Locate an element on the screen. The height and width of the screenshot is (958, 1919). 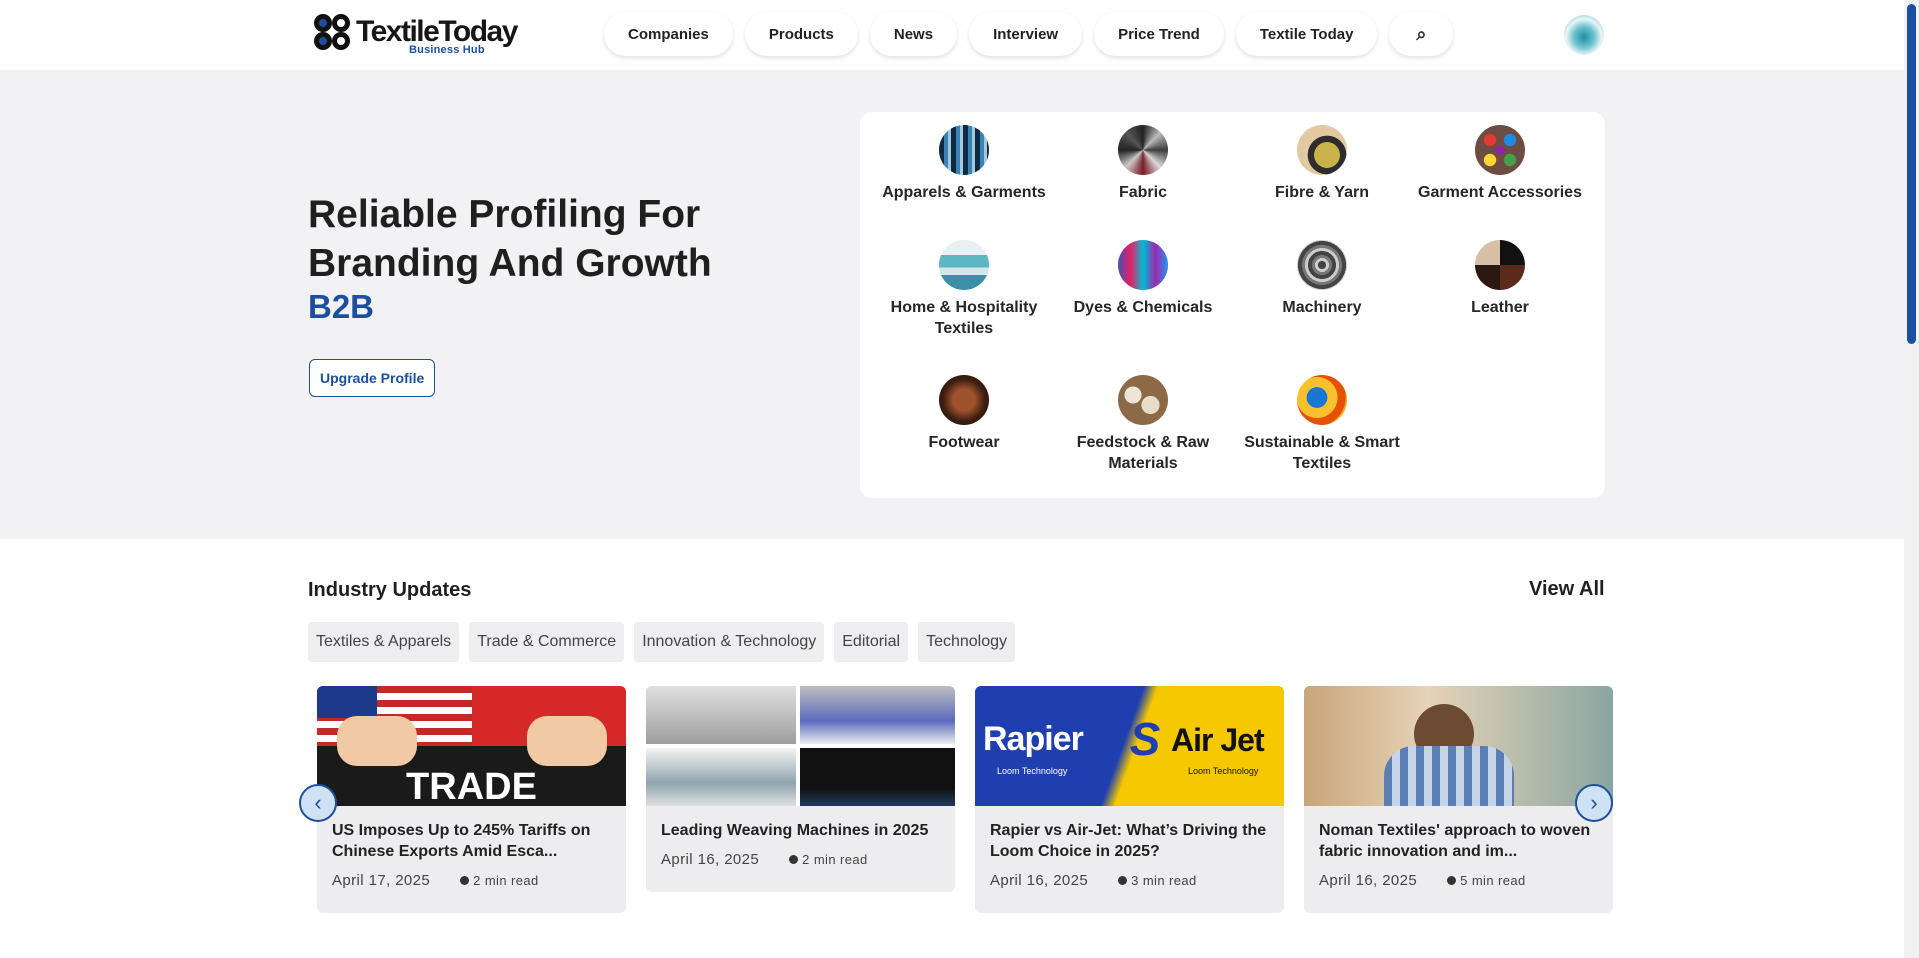
dyes-icon is located at coordinates (1143, 265).